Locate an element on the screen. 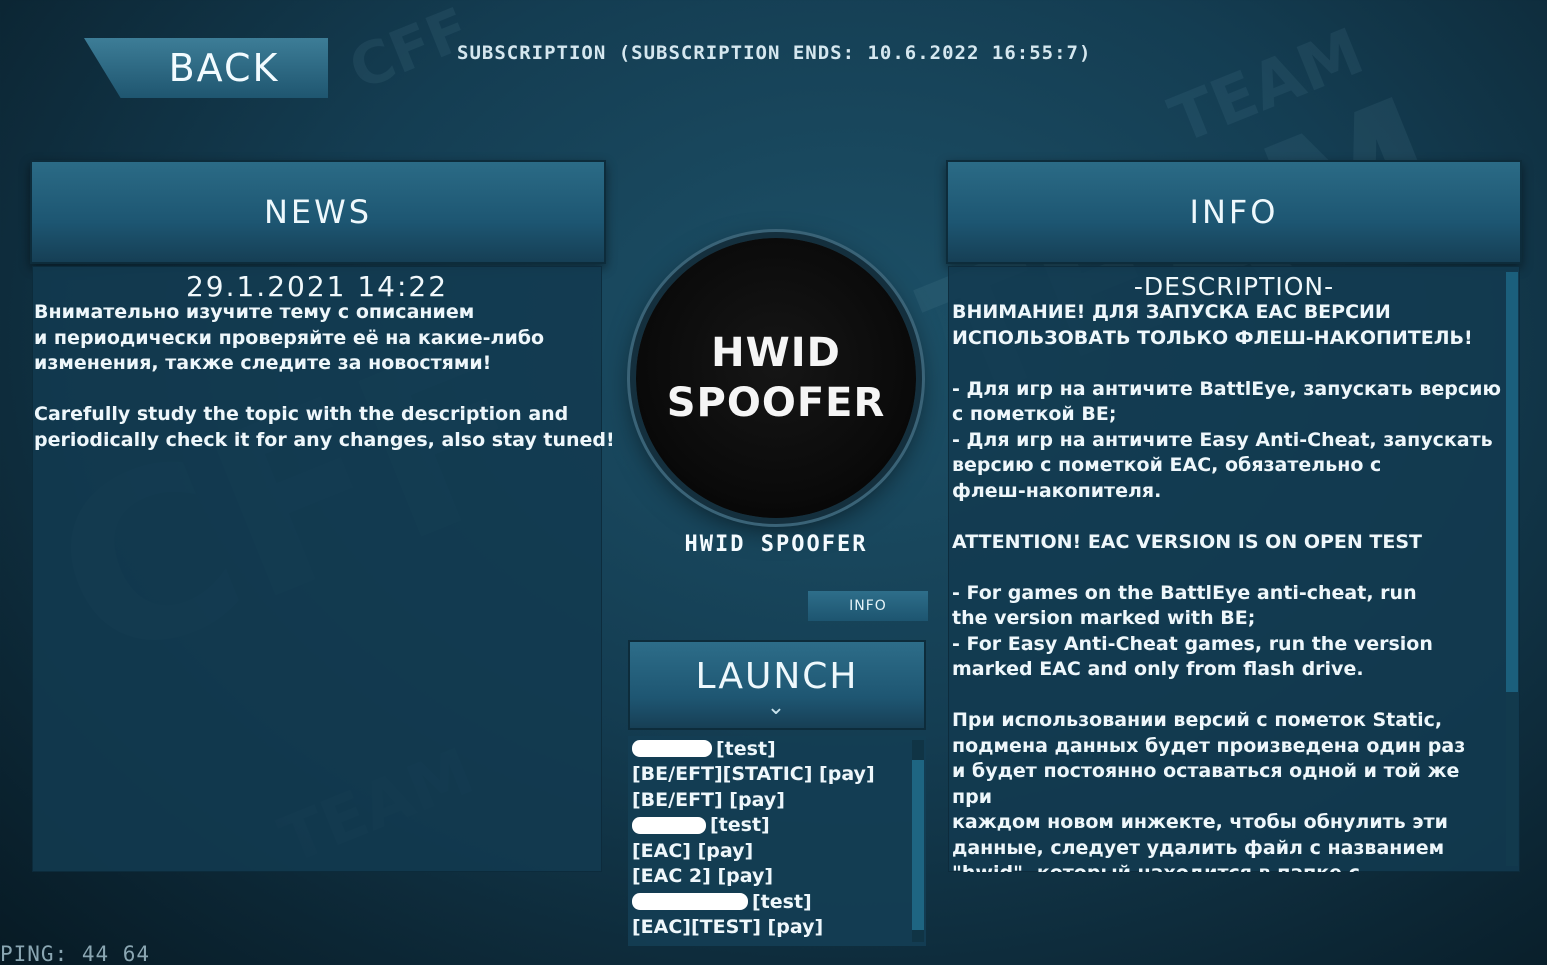 The height and width of the screenshot is (965, 1547). version-list-scrollbar is located at coordinates (918, 841).